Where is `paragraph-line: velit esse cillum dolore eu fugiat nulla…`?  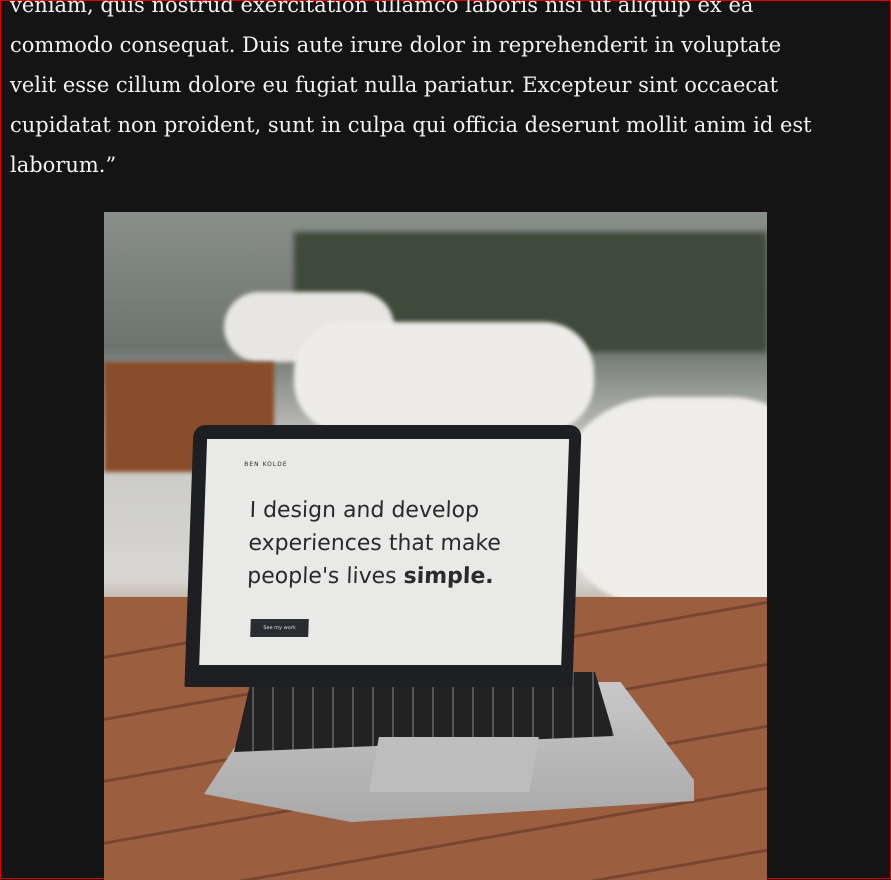 paragraph-line: velit esse cillum dolore eu fugiat nulla… is located at coordinates (394, 85).